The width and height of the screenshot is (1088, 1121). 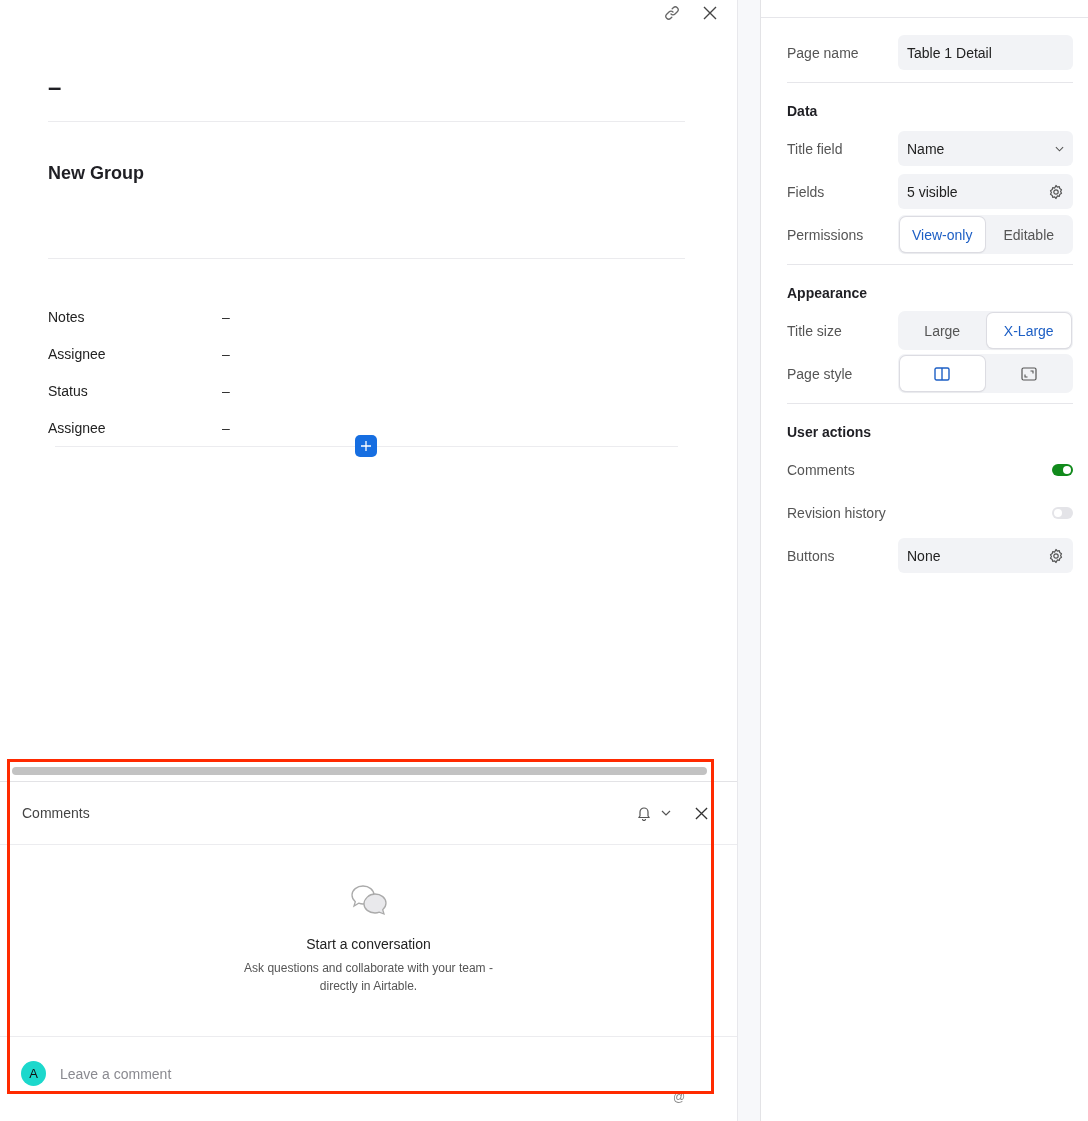 I want to click on segment-option: X-Large, so click(x=1028, y=330).